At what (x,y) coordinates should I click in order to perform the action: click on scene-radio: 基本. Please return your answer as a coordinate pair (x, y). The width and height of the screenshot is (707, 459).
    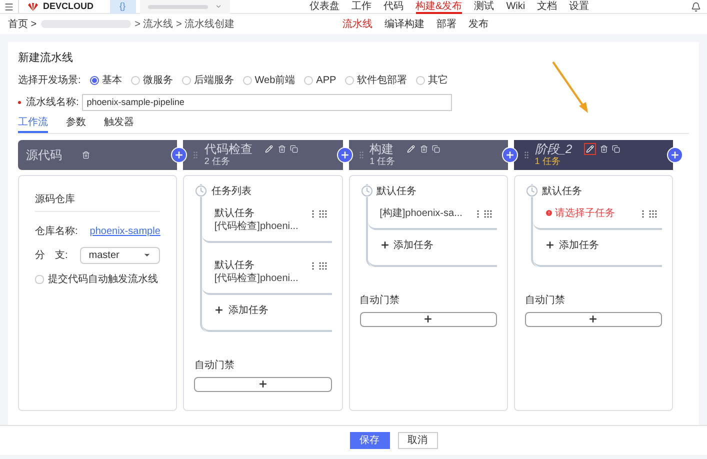
    Looking at the image, I should click on (106, 80).